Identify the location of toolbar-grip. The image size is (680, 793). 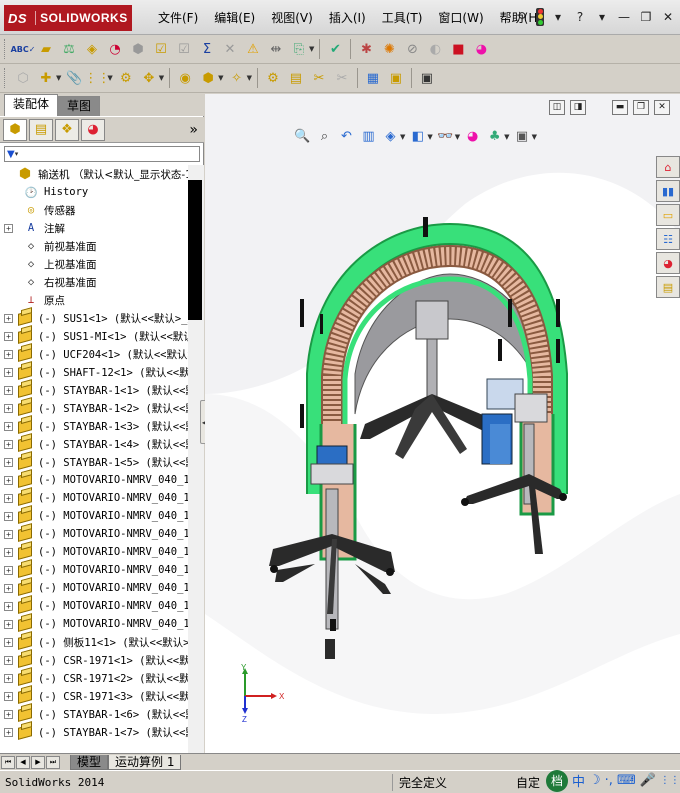
(5, 49).